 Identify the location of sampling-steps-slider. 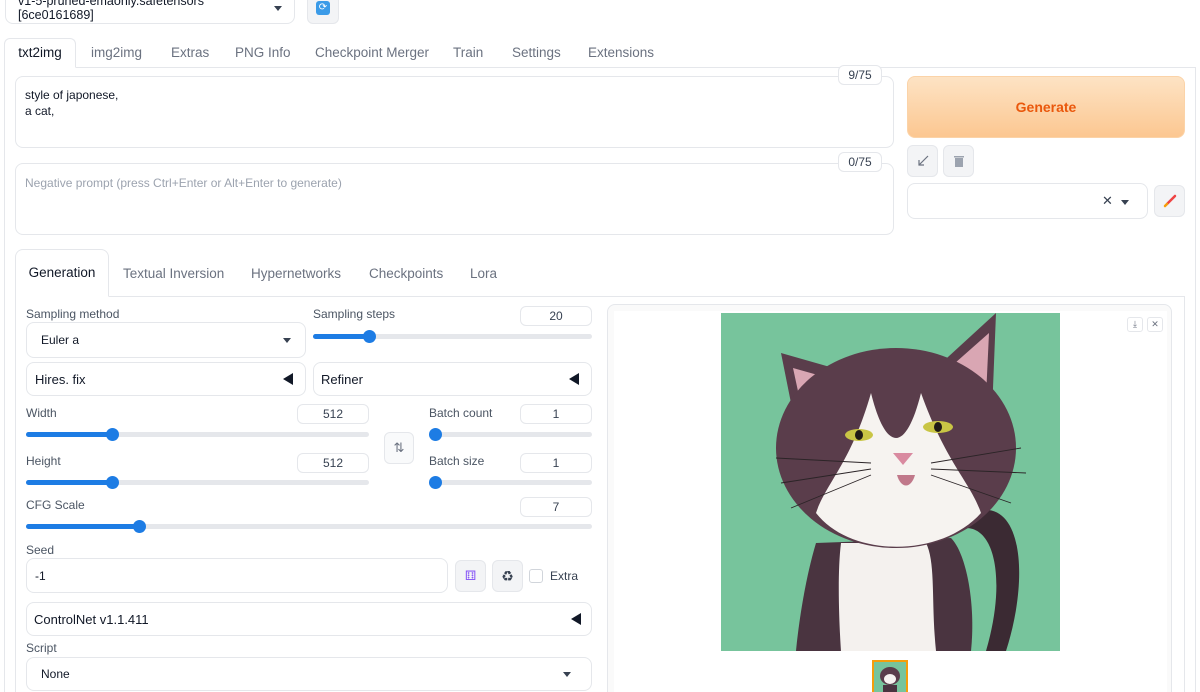
(452, 336).